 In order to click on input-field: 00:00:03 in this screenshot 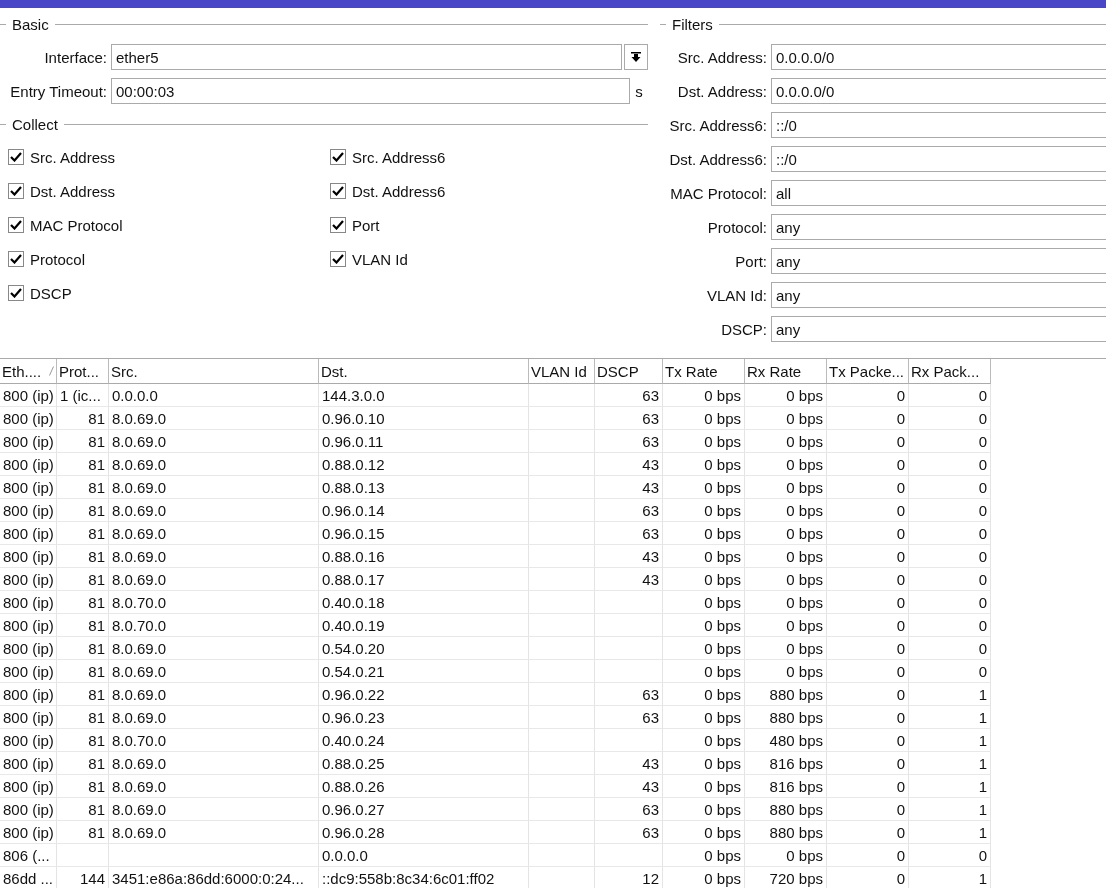, I will do `click(370, 91)`.